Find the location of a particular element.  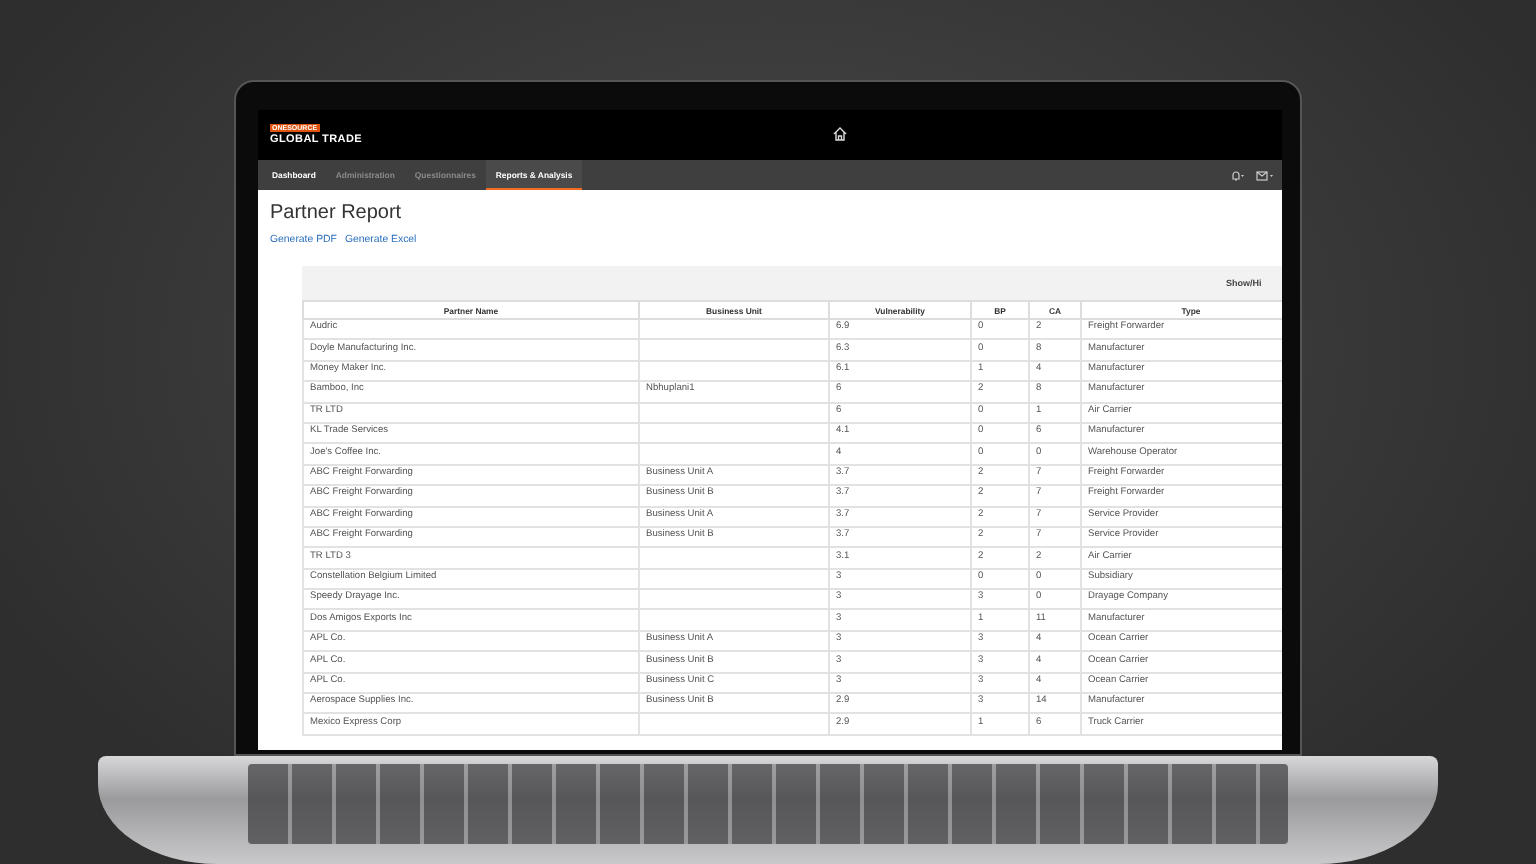

bell-icon is located at coordinates (1236, 175).